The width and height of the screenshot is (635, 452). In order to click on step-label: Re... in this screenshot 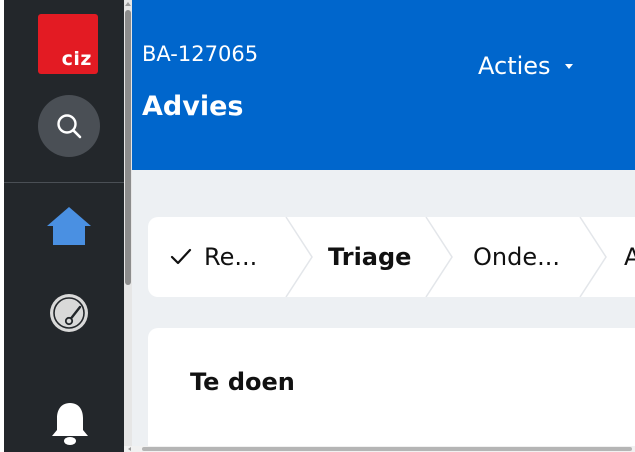, I will do `click(231, 257)`.